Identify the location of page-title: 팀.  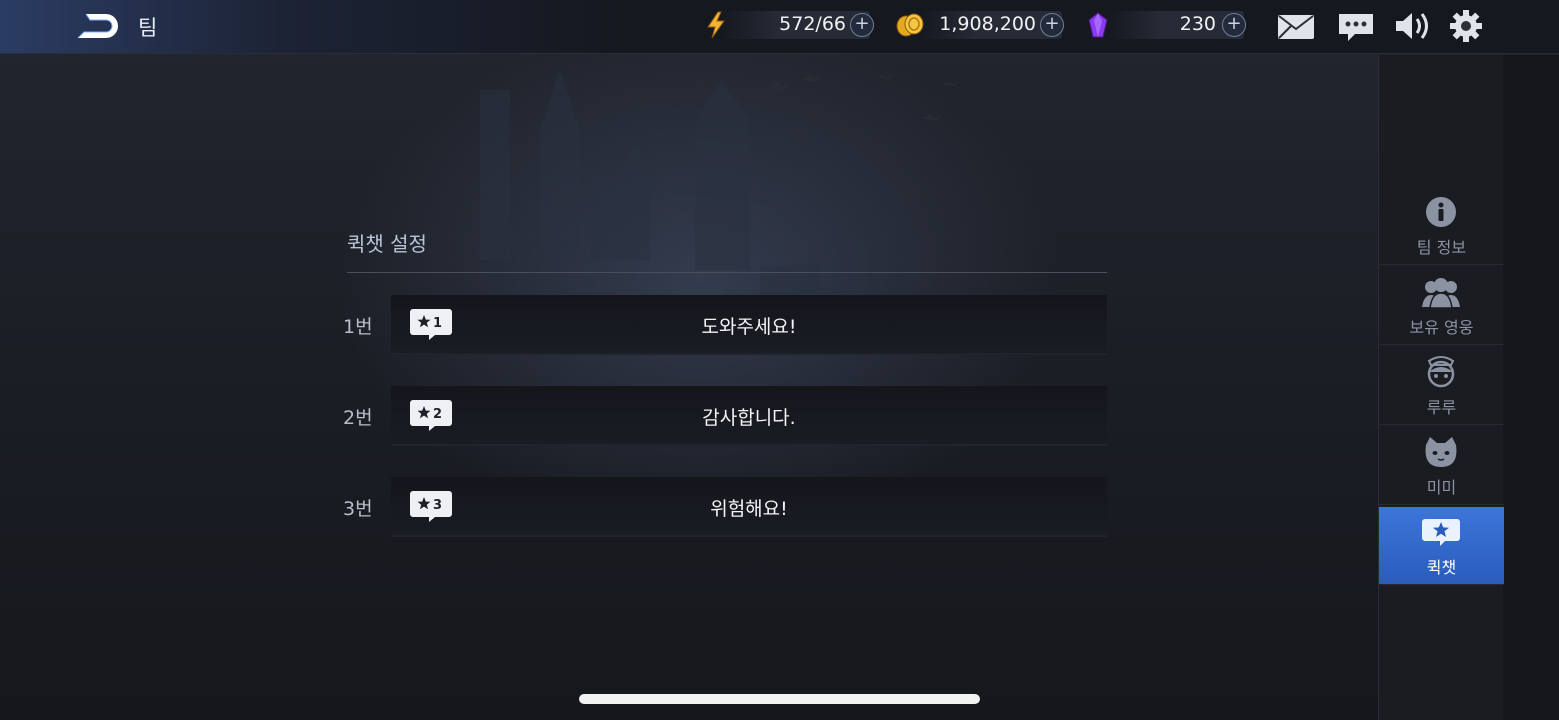
(148, 28).